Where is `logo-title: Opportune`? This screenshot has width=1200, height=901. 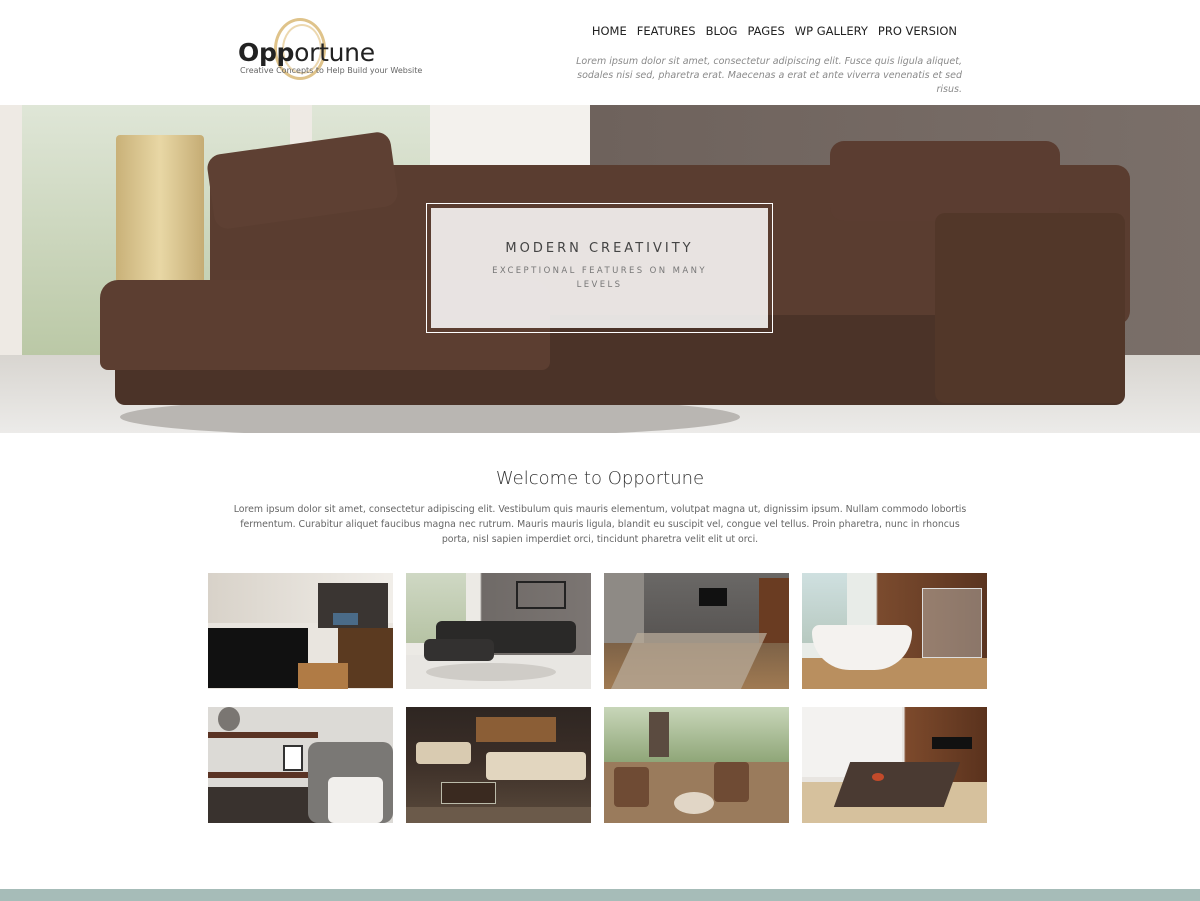
logo-title: Opportune is located at coordinates (306, 52).